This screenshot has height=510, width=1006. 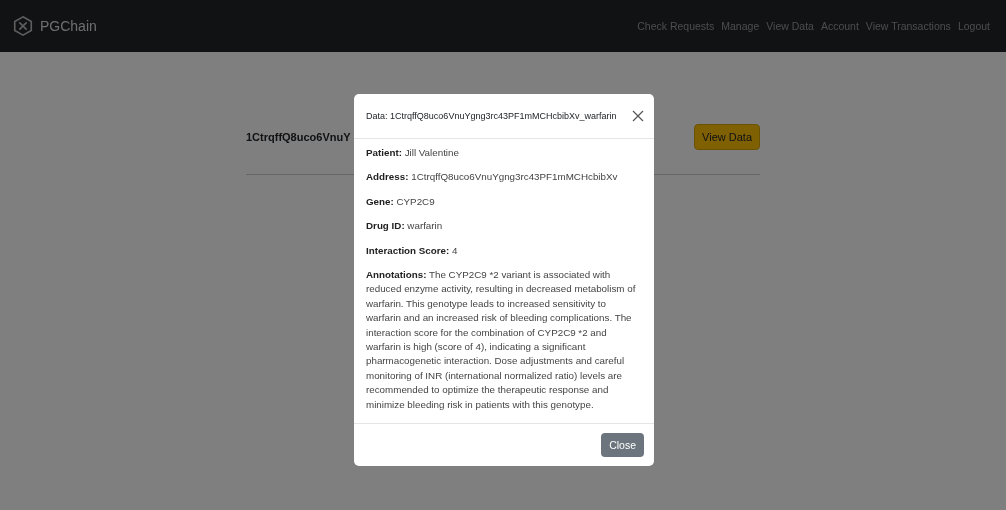 I want to click on field-text: Address: 1CtrqffQ8uco6VnuYgng3rc43PF1mMCHcbibXv, so click(x=492, y=177).